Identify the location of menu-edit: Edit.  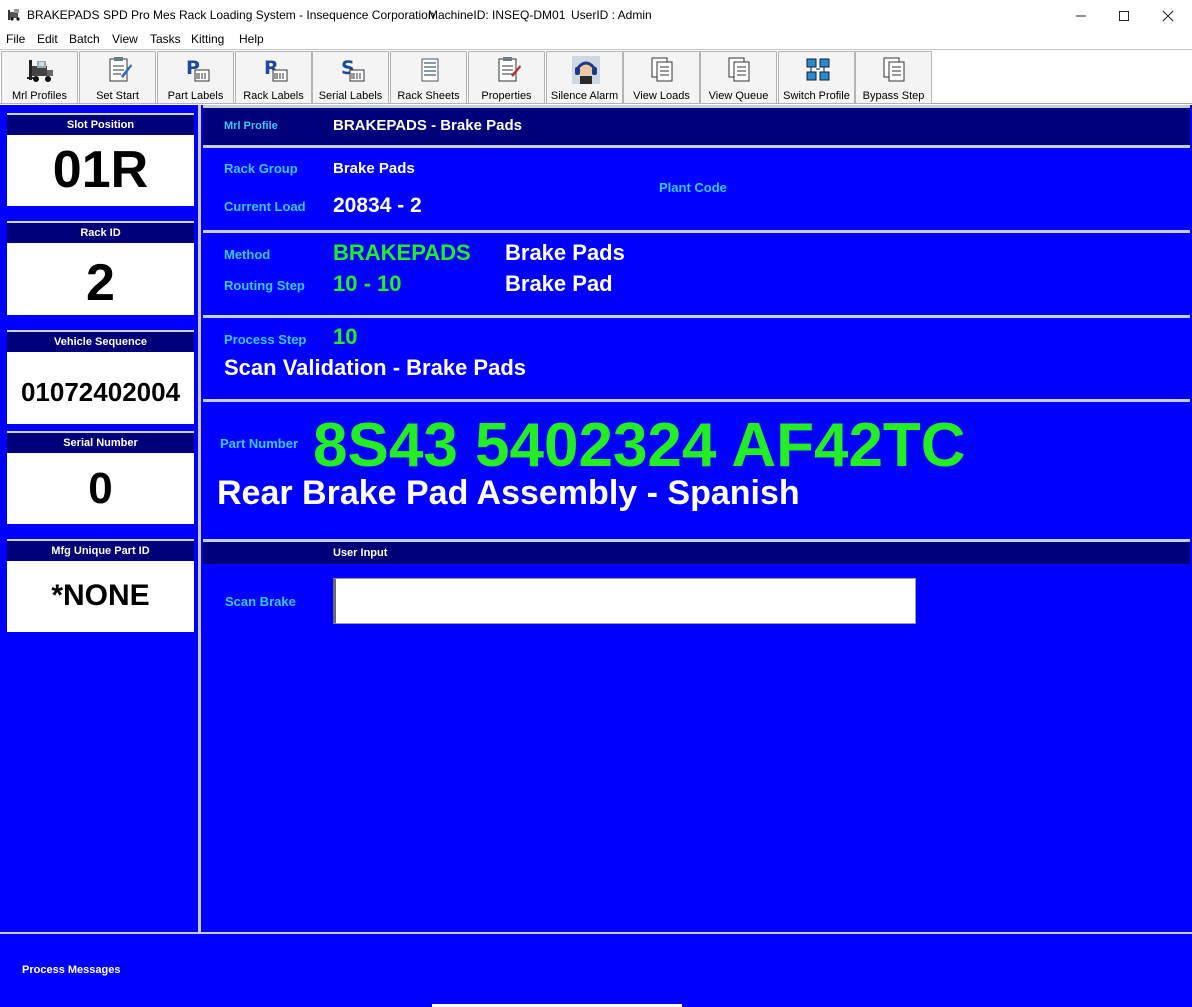
(47, 39).